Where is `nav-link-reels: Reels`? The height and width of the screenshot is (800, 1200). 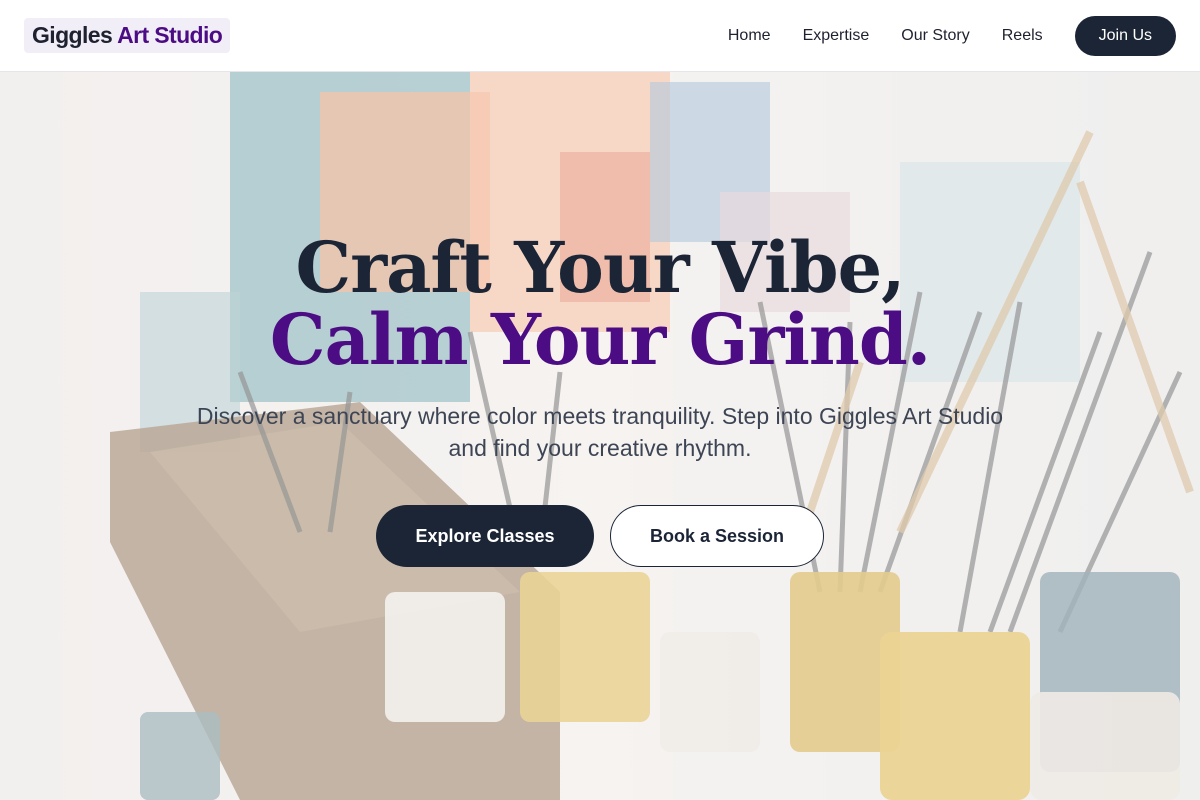
nav-link-reels: Reels is located at coordinates (1022, 36).